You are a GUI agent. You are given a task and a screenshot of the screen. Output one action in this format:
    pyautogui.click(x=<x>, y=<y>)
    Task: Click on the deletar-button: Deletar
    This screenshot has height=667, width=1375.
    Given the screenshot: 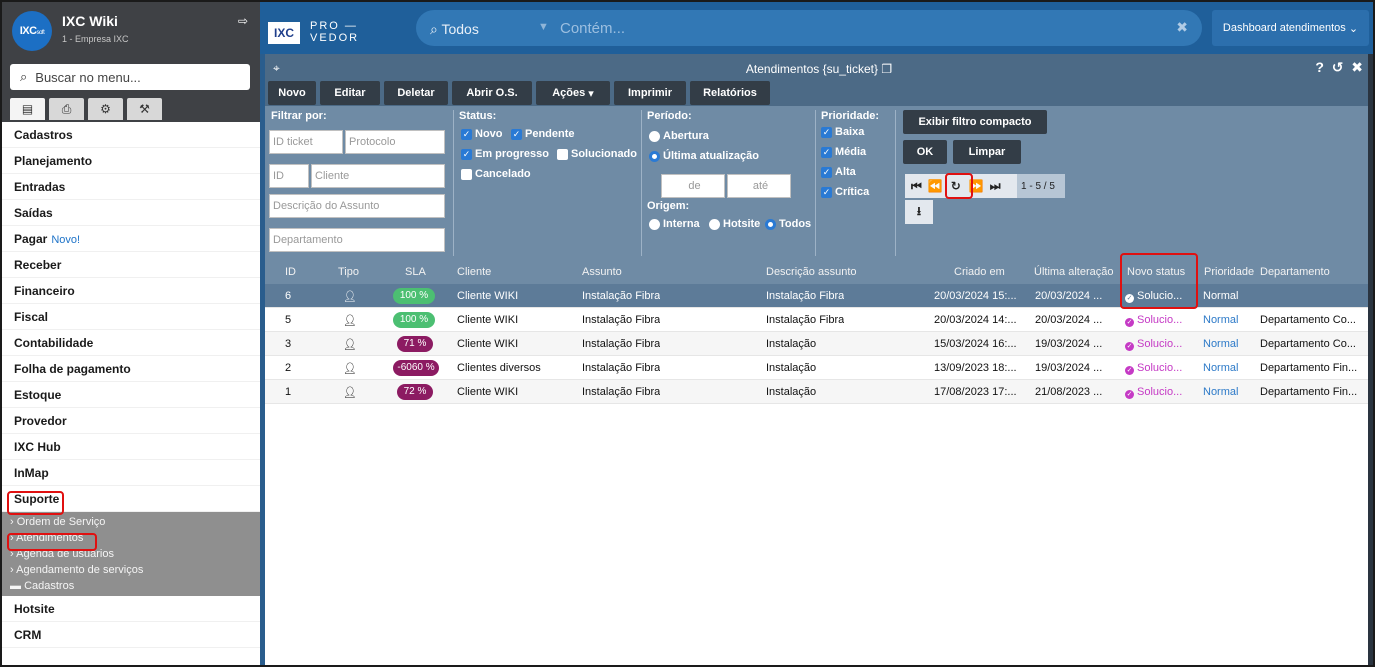 What is the action you would take?
    pyautogui.click(x=416, y=93)
    